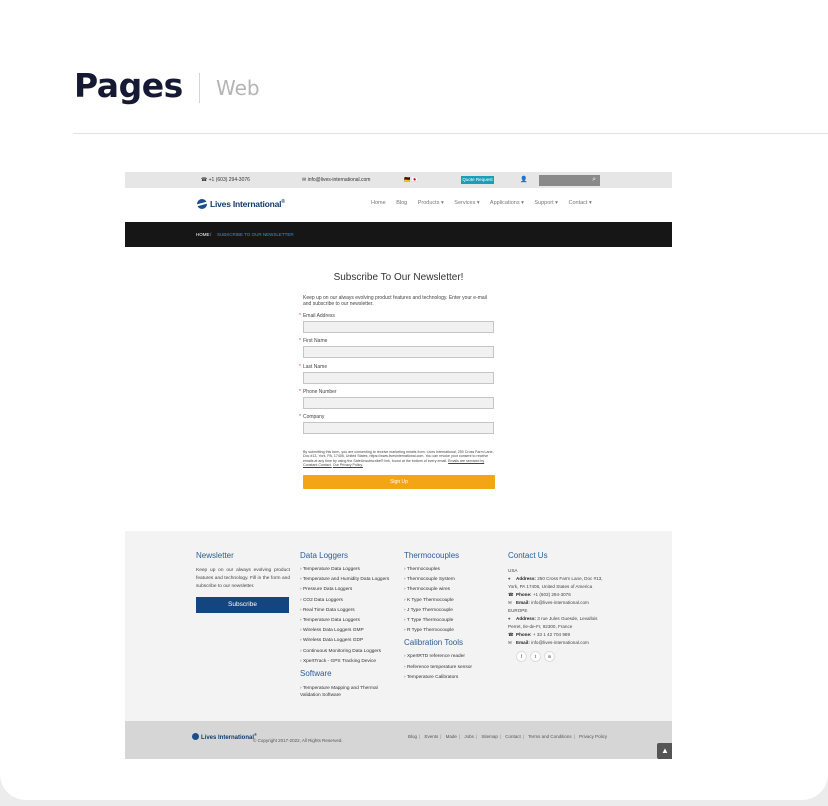  Describe the element at coordinates (556, 635) in the screenshot. I see `eu-phone: ☎ Phone: + 33 1 42 704 989` at that location.